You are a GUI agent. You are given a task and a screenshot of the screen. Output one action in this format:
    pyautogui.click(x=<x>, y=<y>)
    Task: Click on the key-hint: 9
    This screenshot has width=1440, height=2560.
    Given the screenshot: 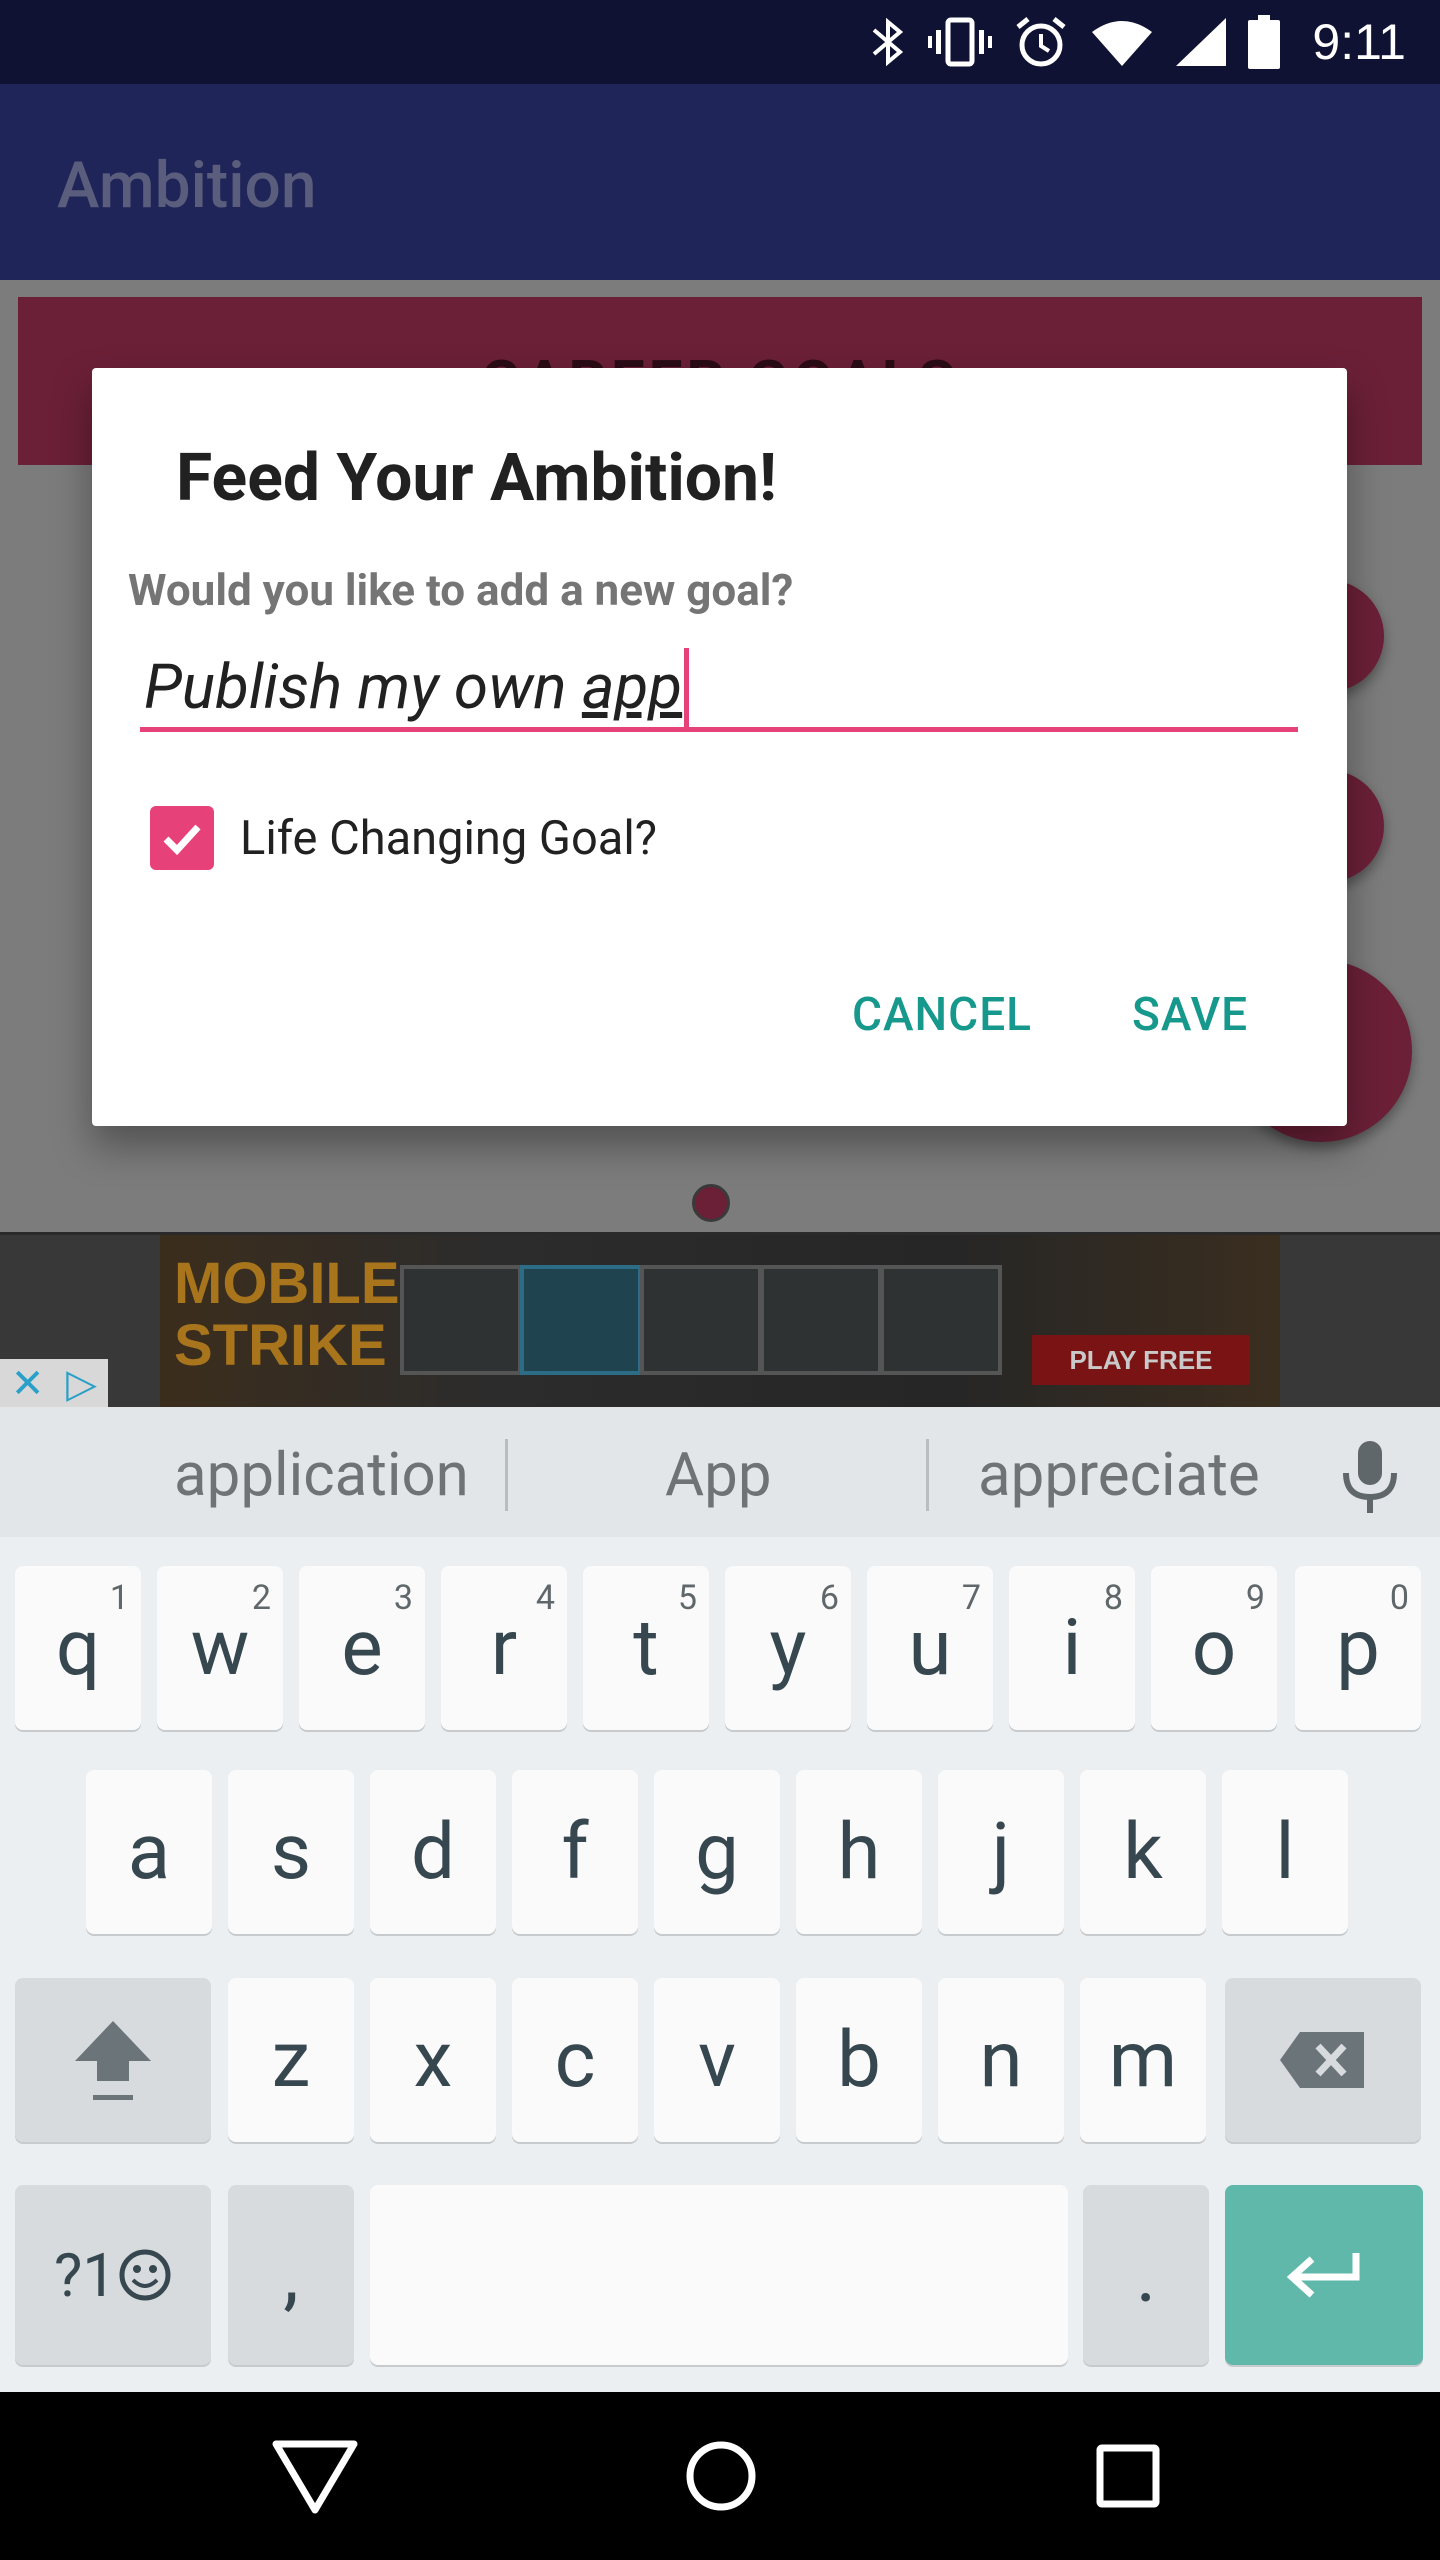 What is the action you would take?
    pyautogui.click(x=1255, y=1598)
    